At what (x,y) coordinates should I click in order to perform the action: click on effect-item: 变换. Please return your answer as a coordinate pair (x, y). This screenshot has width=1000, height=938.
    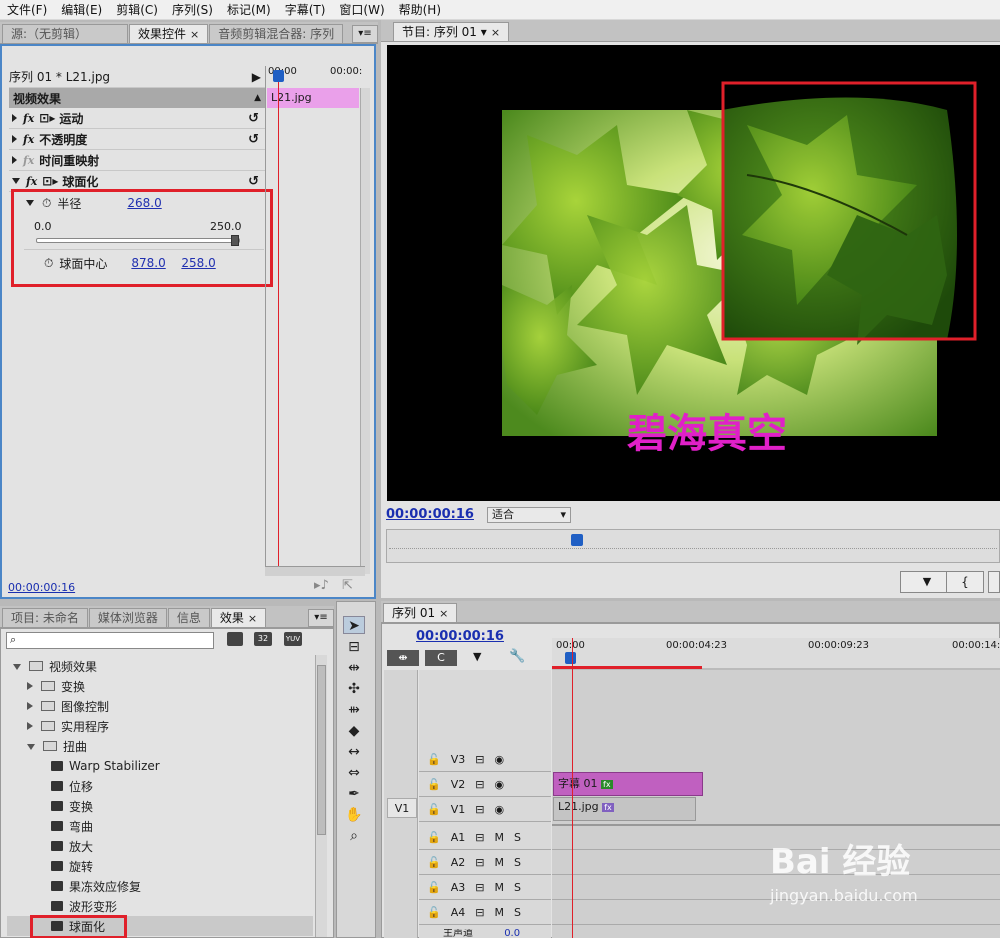
    Looking at the image, I should click on (160, 806).